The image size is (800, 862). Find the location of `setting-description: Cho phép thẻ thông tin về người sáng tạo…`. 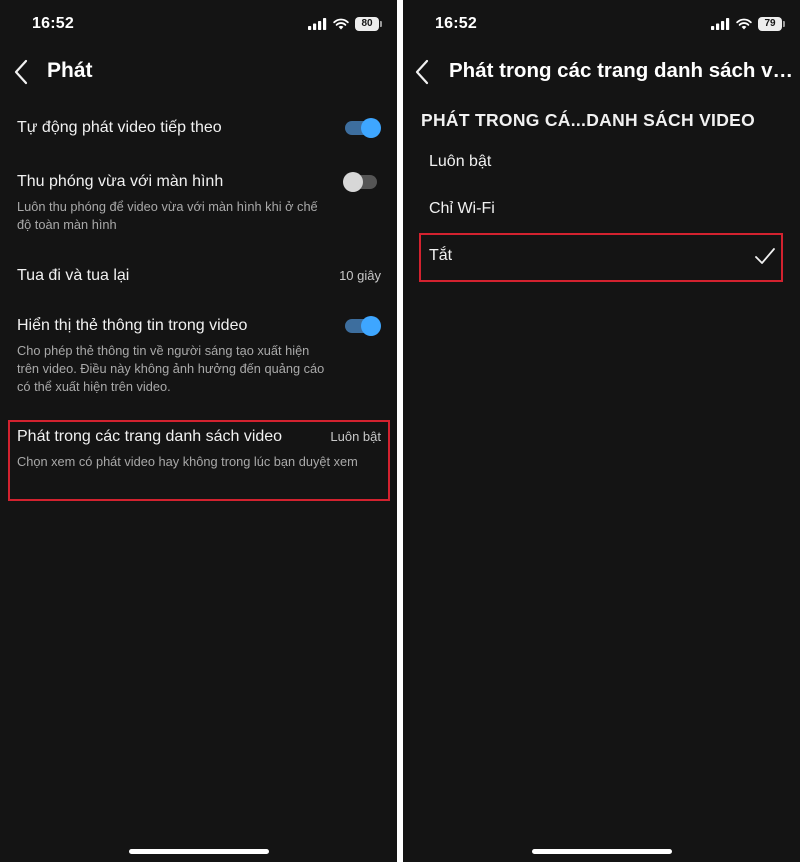

setting-description: Cho phép thẻ thông tin về người sáng tạo… is located at coordinates (171, 368).